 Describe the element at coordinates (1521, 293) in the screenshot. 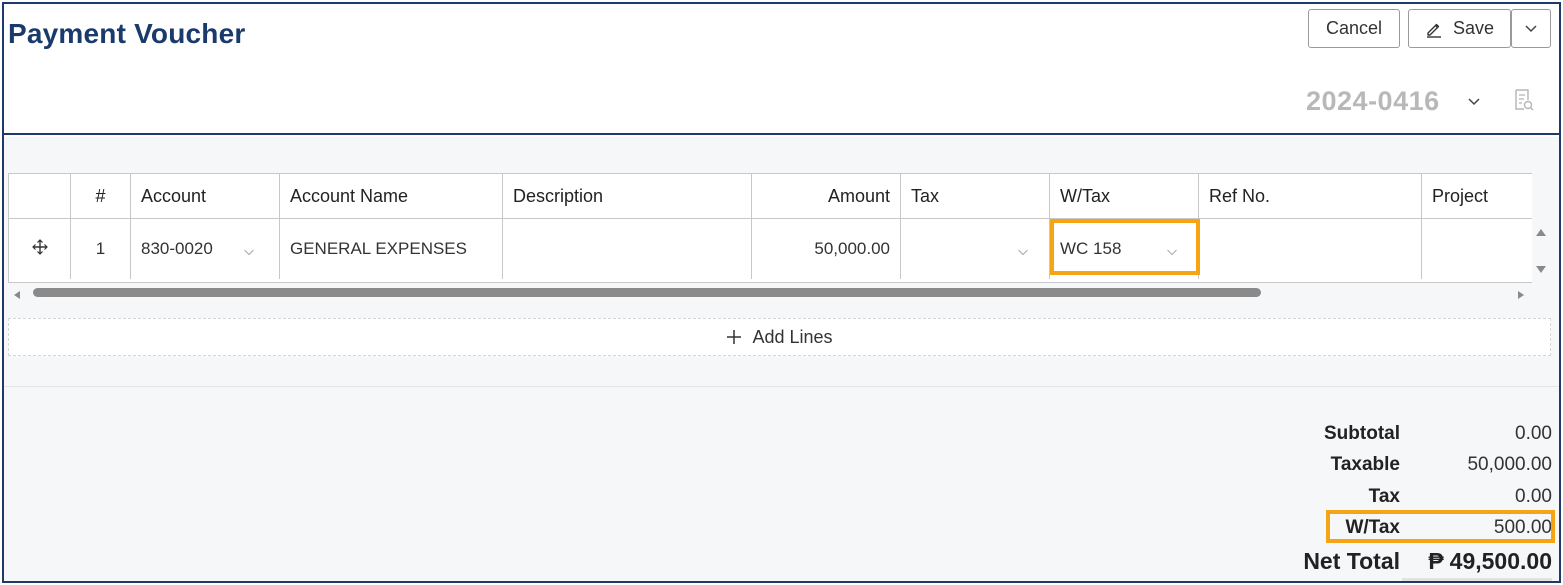

I see `scroll-right-arrow-icon` at that location.